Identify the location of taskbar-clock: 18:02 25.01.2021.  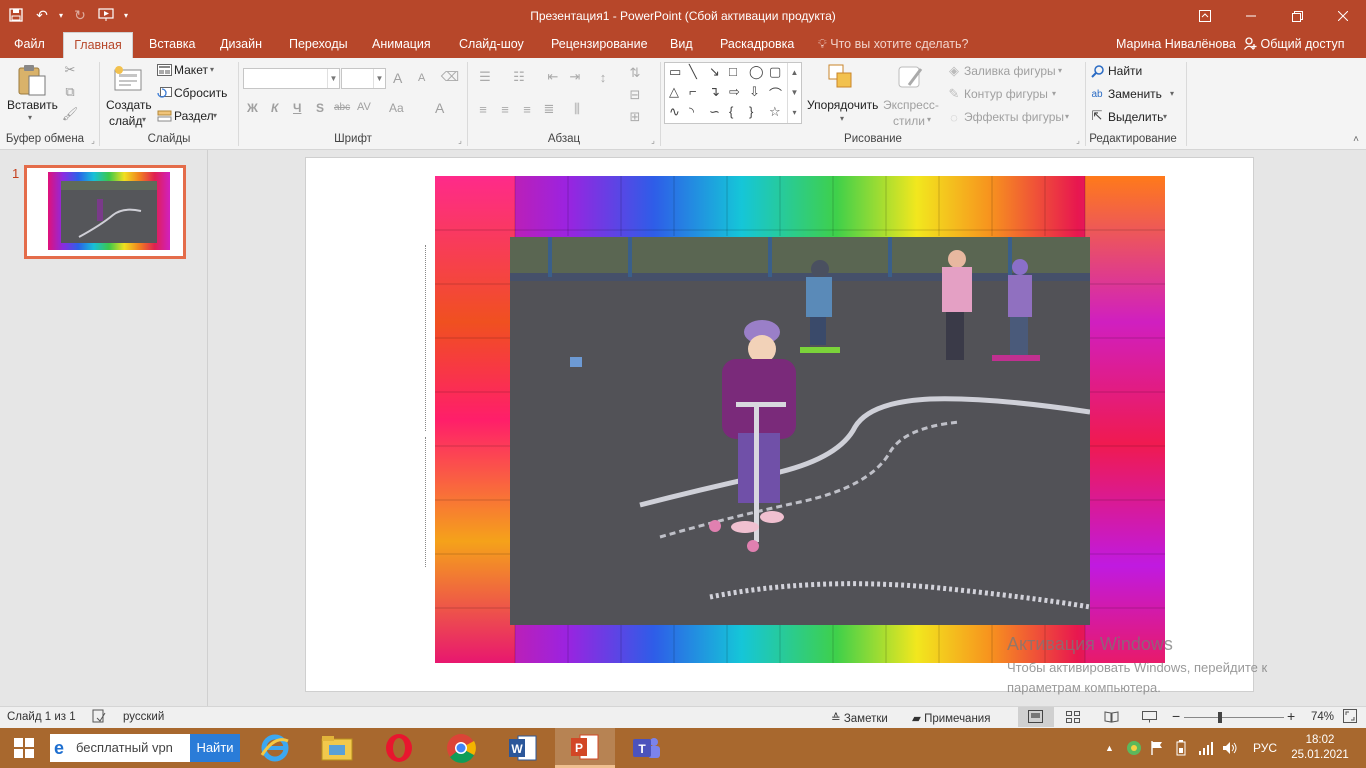
(1320, 748).